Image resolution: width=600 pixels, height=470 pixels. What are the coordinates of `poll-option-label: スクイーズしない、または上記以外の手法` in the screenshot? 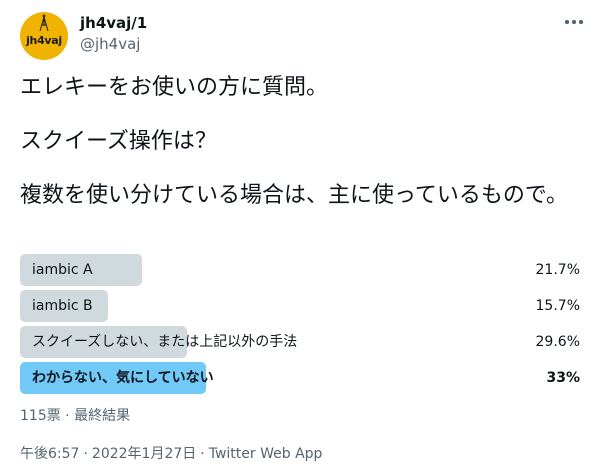 It's located at (165, 342).